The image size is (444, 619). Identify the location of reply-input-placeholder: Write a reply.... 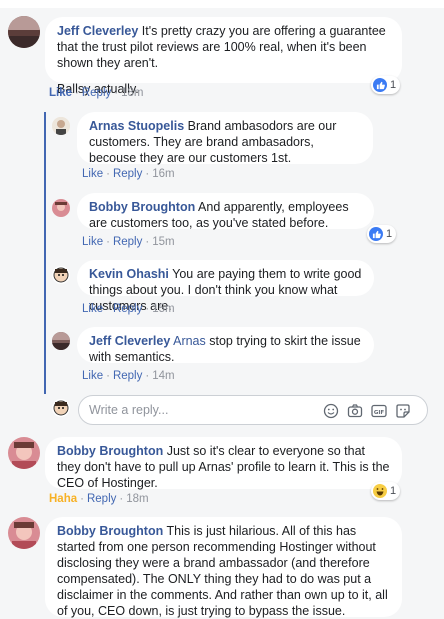
(129, 410).